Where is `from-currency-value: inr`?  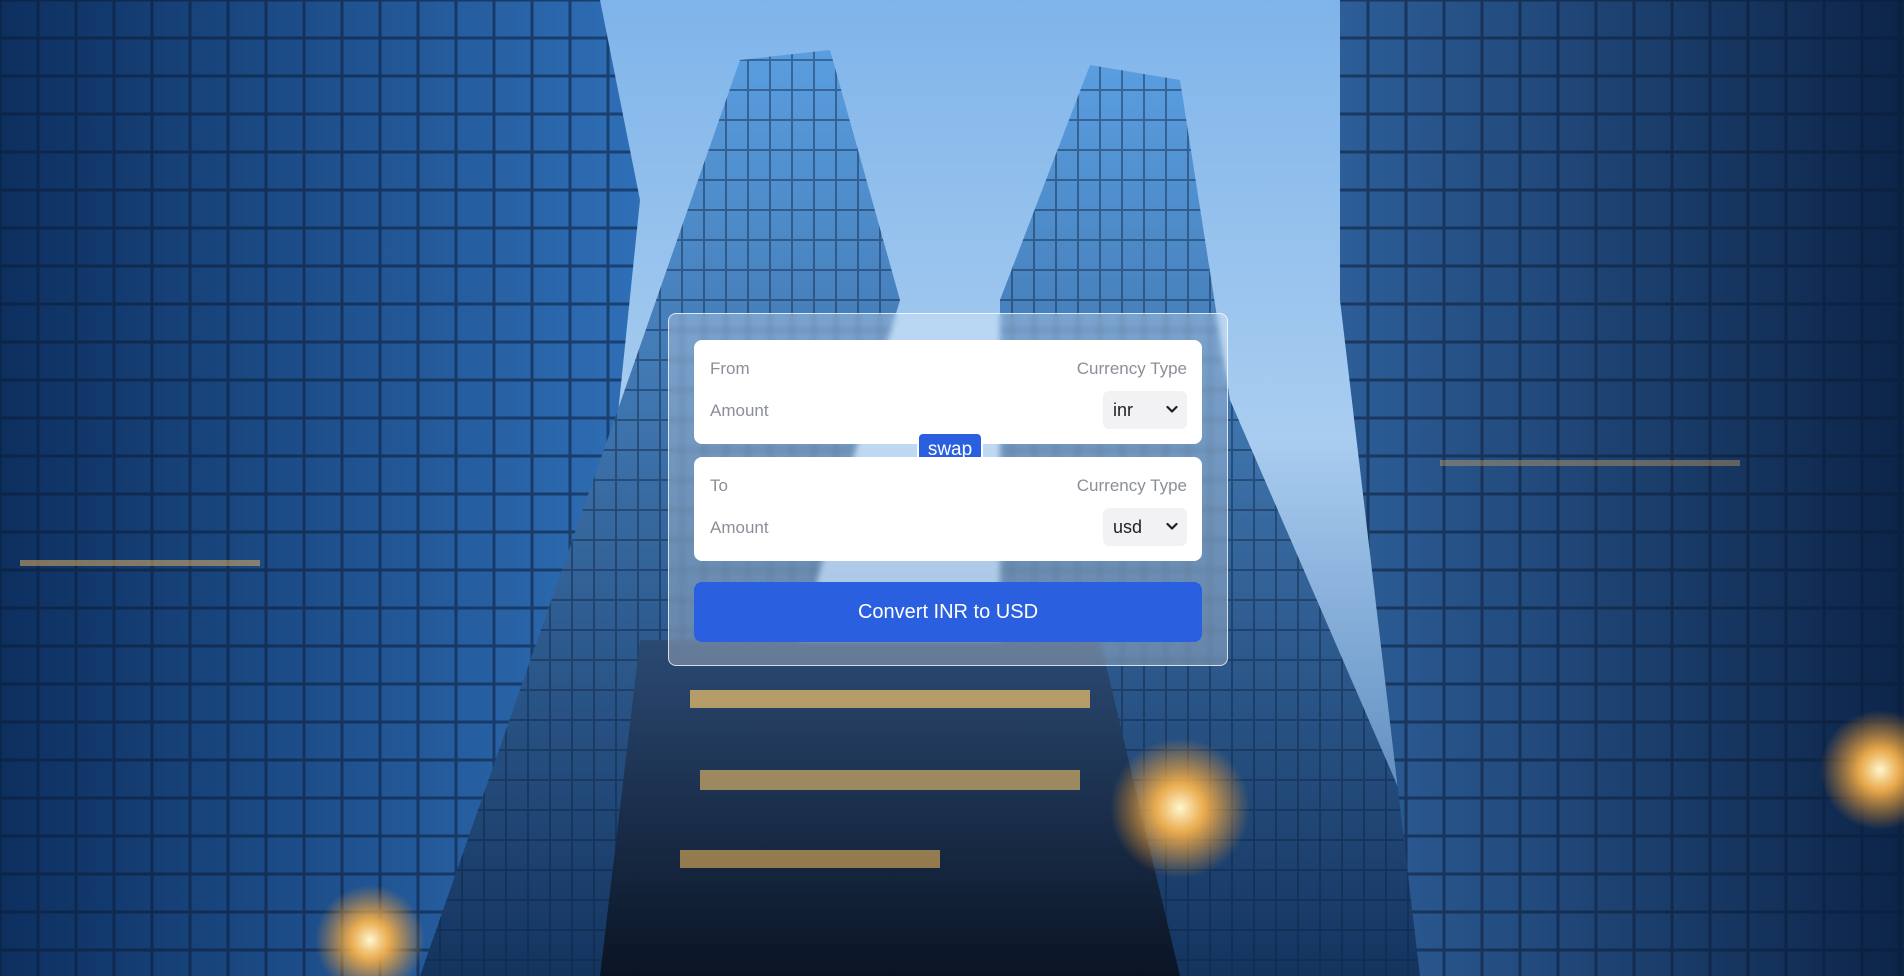
from-currency-value: inr is located at coordinates (1123, 410).